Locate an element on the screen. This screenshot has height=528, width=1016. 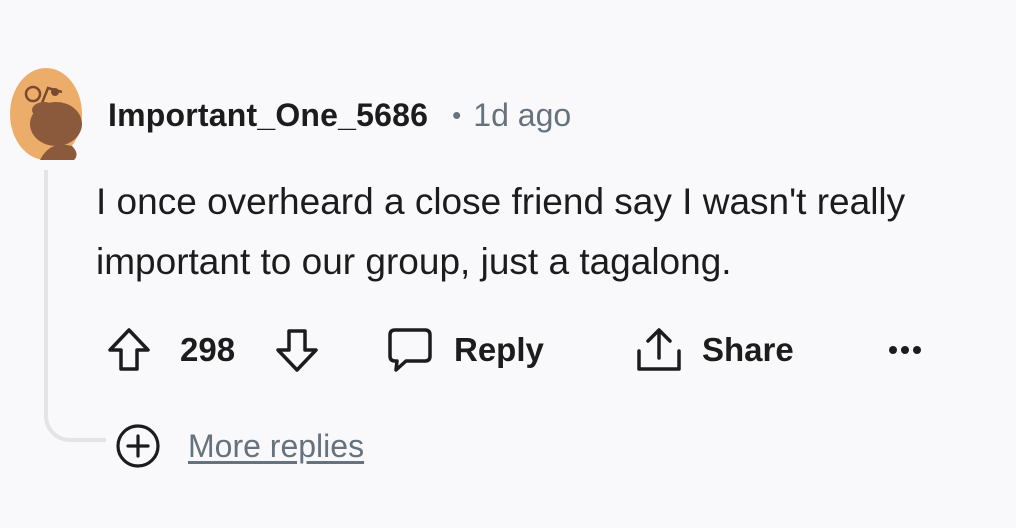
avatar is located at coordinates (46, 114).